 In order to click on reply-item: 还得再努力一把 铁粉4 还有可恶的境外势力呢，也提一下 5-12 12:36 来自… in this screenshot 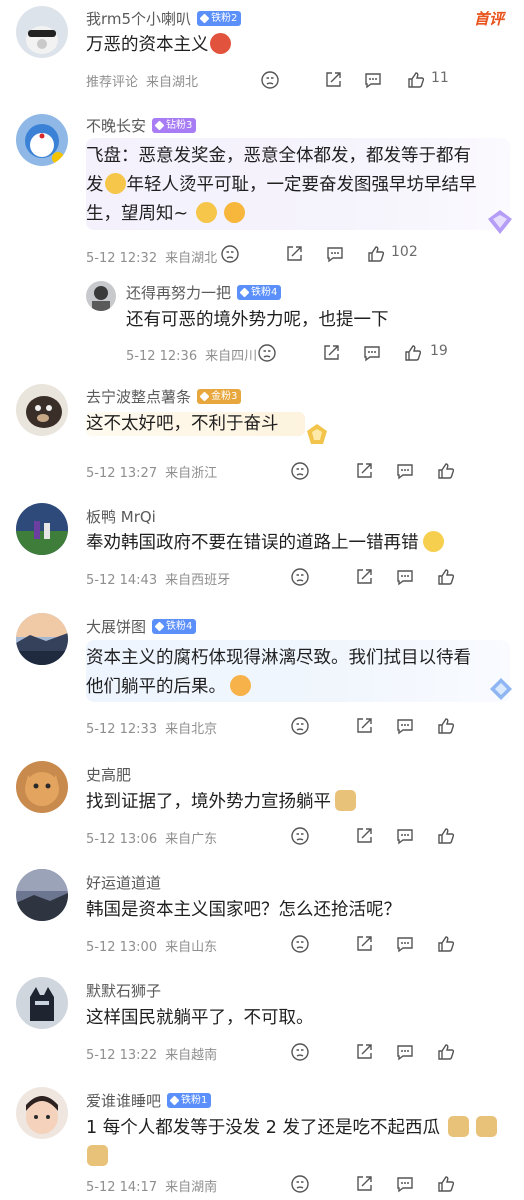, I will do `click(262, 323)`.